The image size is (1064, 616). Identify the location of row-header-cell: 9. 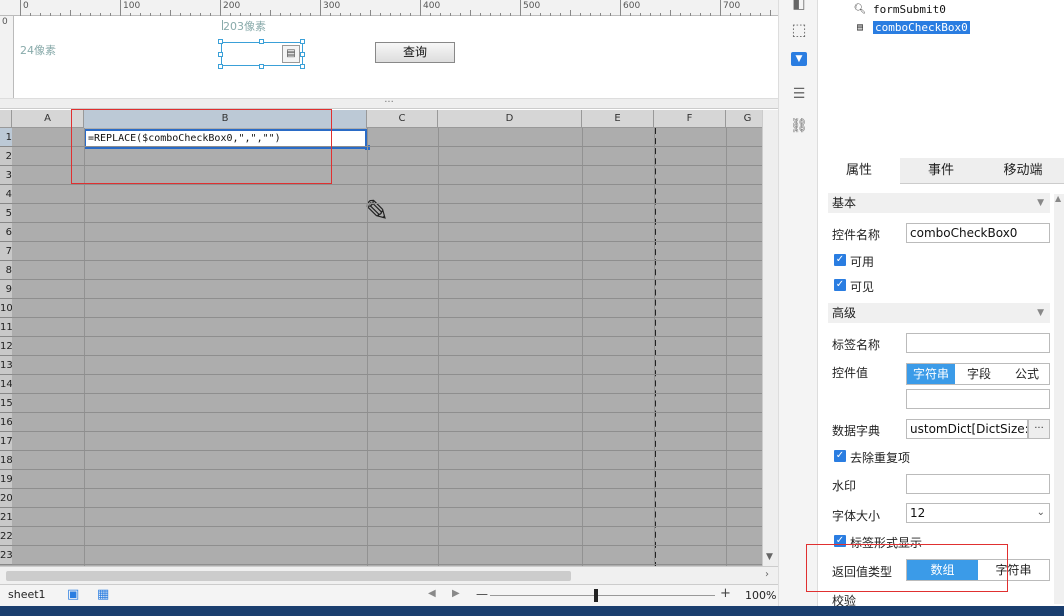
(6, 289).